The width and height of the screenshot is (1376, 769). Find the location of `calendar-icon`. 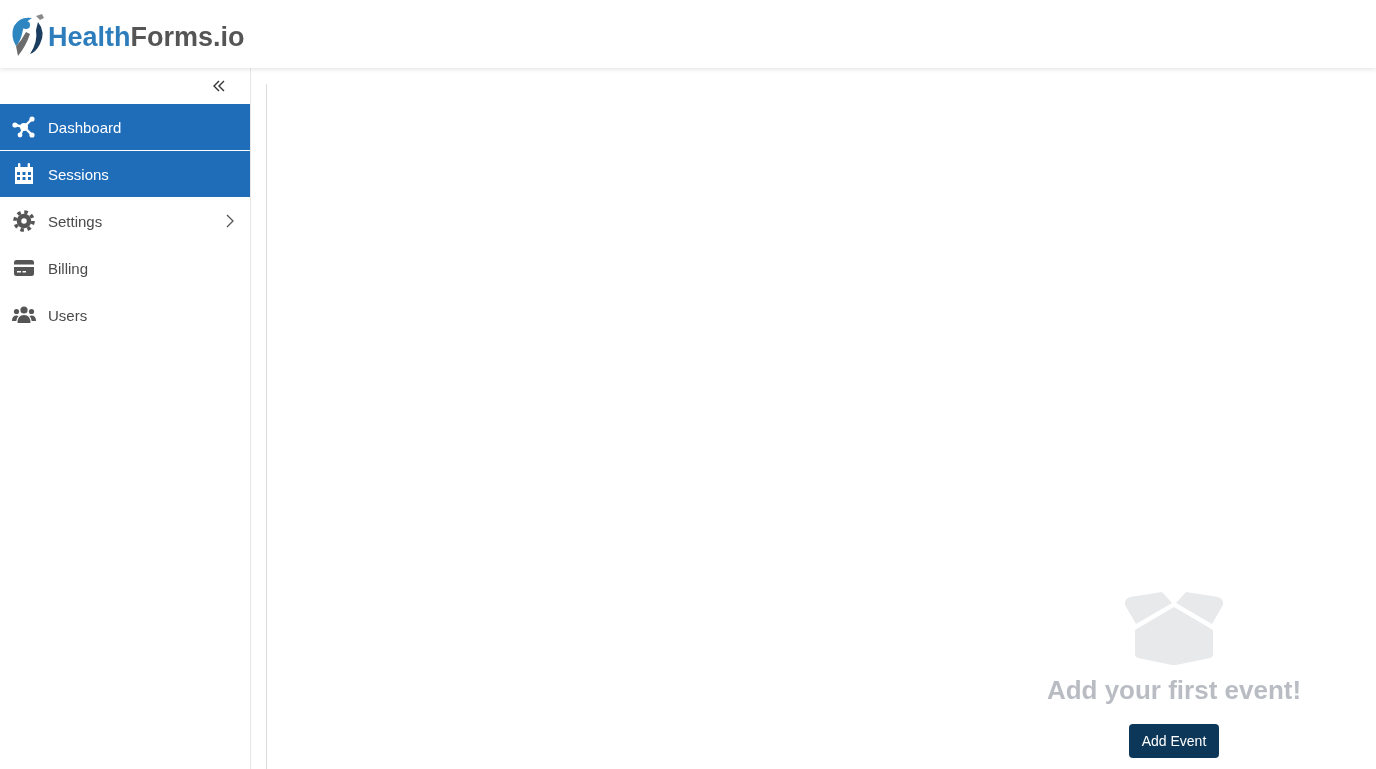

calendar-icon is located at coordinates (24, 174).